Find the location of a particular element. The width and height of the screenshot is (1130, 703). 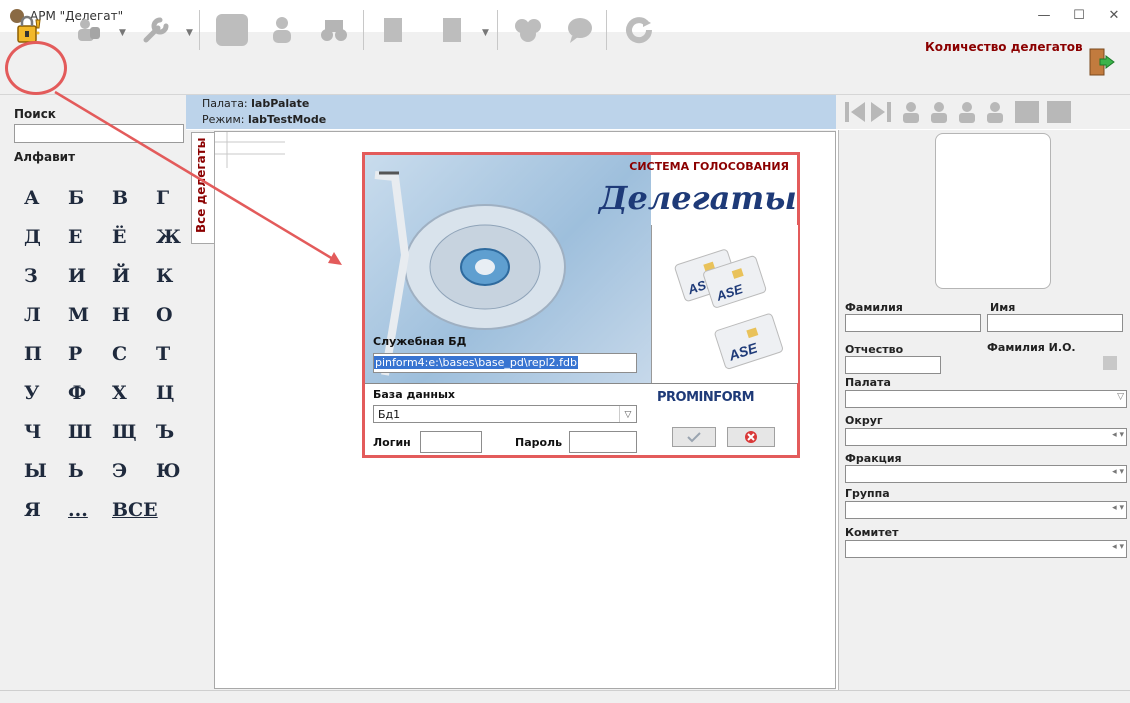

service-db-label: Служебная БД is located at coordinates (420, 341).